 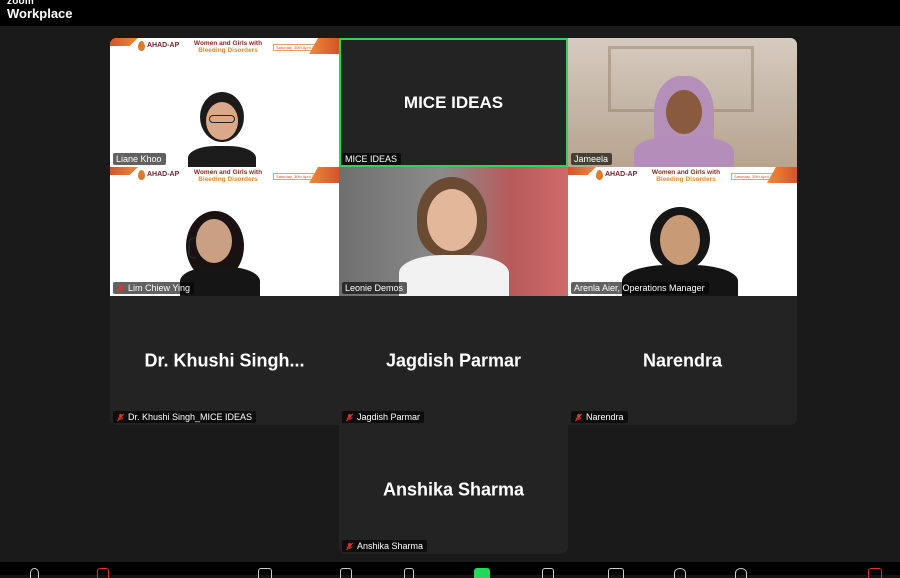 I want to click on participant-display-name: MICE IDEAS, so click(x=453, y=102).